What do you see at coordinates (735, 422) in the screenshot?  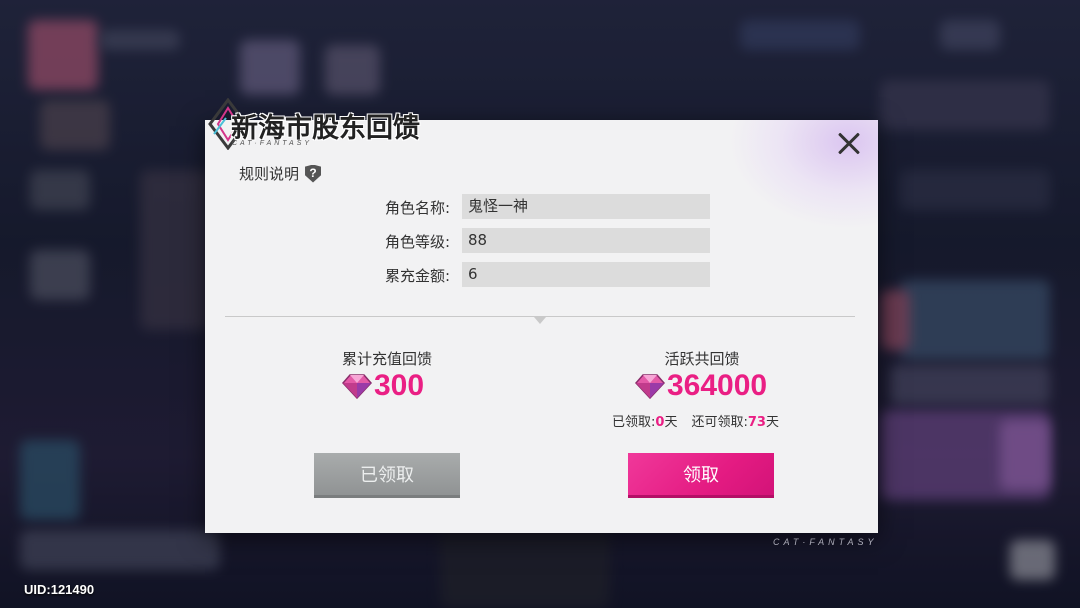 I see `remaining-days: 还可领取:73天` at bounding box center [735, 422].